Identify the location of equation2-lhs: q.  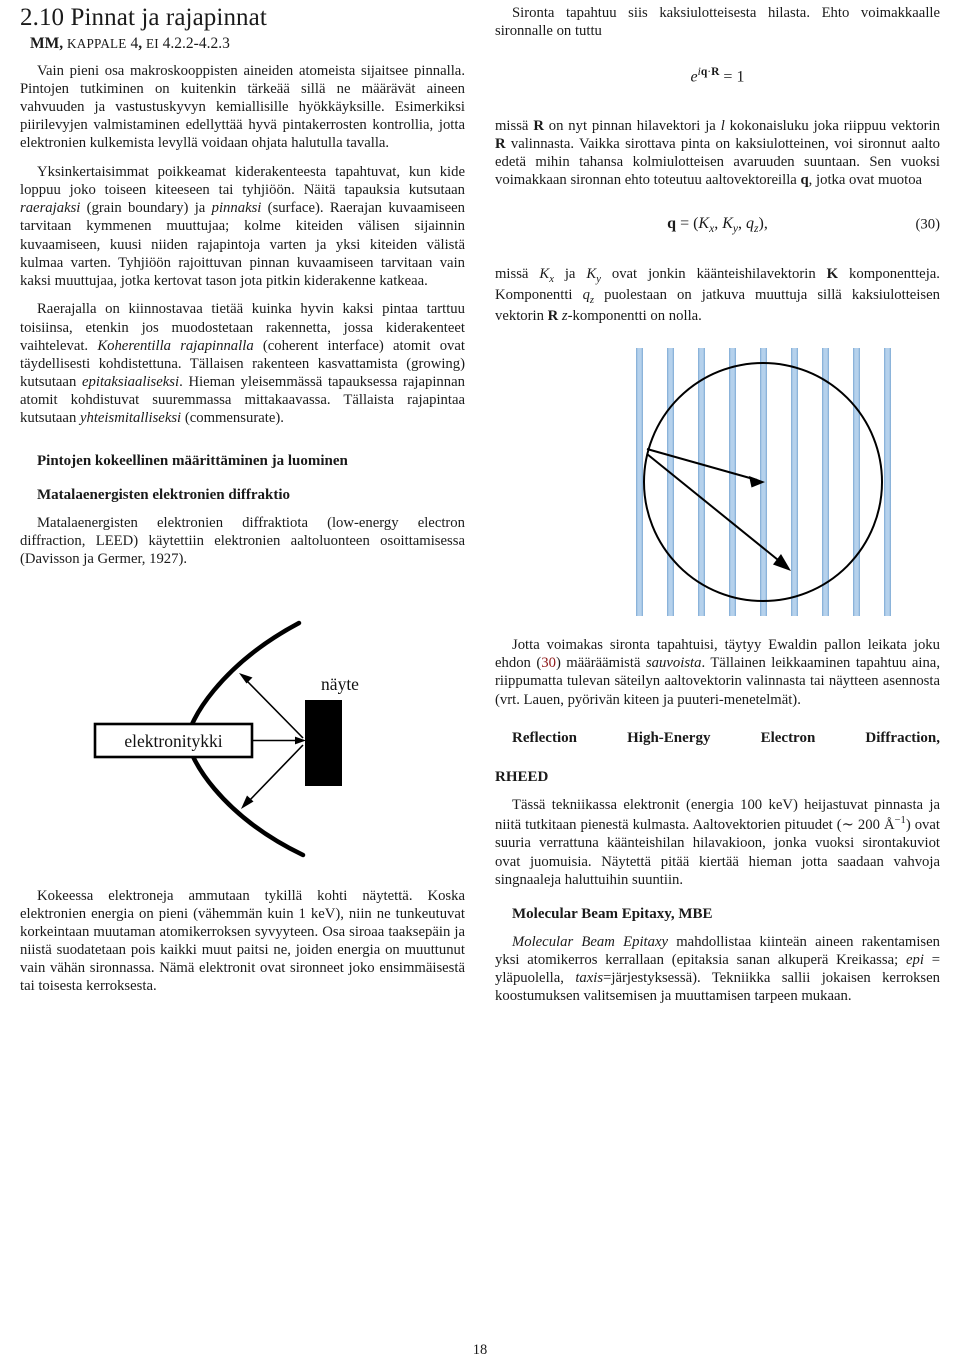
(672, 224).